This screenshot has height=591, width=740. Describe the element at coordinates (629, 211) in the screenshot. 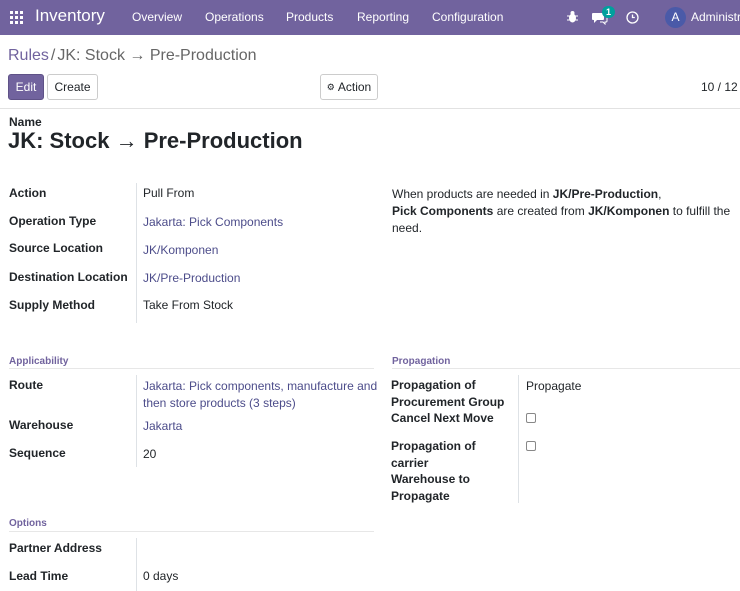

I see `help-source-location: JK/Komponen` at that location.